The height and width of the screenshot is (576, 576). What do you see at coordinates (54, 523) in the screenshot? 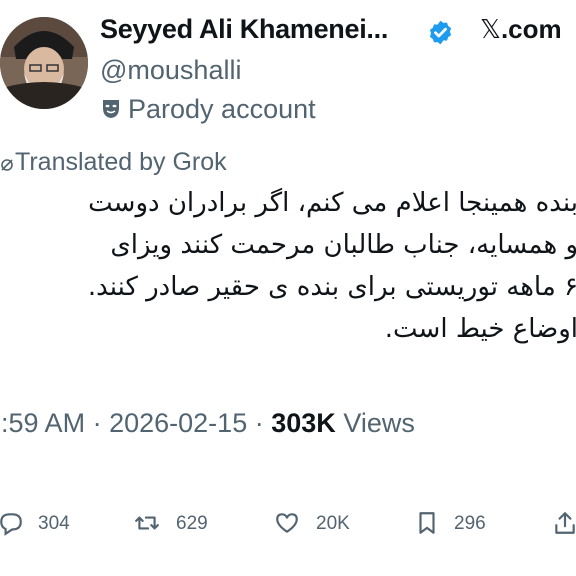
I see `reply-count: 304` at bounding box center [54, 523].